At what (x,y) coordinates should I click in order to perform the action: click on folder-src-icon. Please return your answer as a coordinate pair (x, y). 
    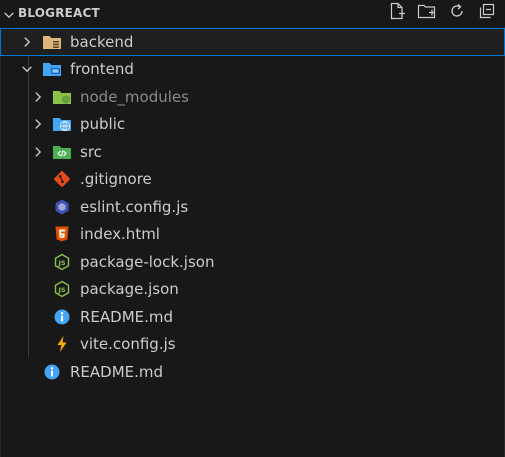
    Looking at the image, I should click on (62, 152).